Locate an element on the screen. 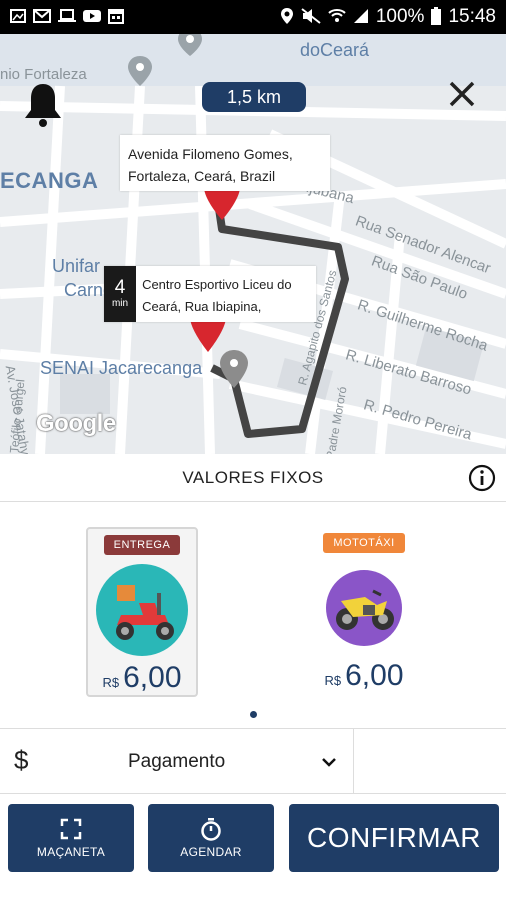  service-card-mototaxi: MOTOTÁXI R$ 6,00 is located at coordinates (364, 612).